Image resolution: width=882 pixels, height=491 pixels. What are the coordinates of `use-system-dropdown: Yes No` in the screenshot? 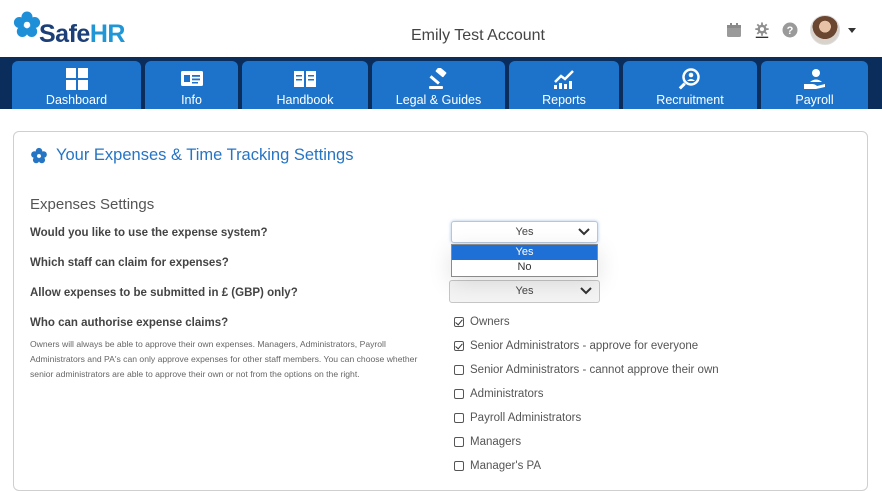 It's located at (524, 260).